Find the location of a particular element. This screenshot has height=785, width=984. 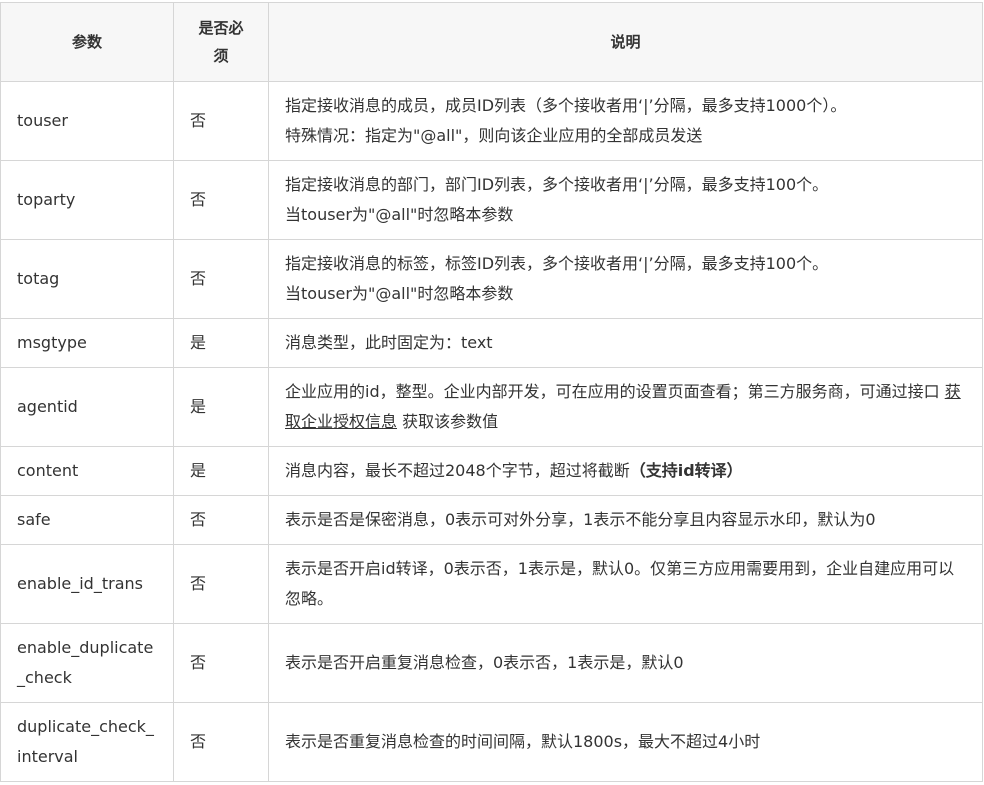

header-description: 说明 is located at coordinates (625, 42).